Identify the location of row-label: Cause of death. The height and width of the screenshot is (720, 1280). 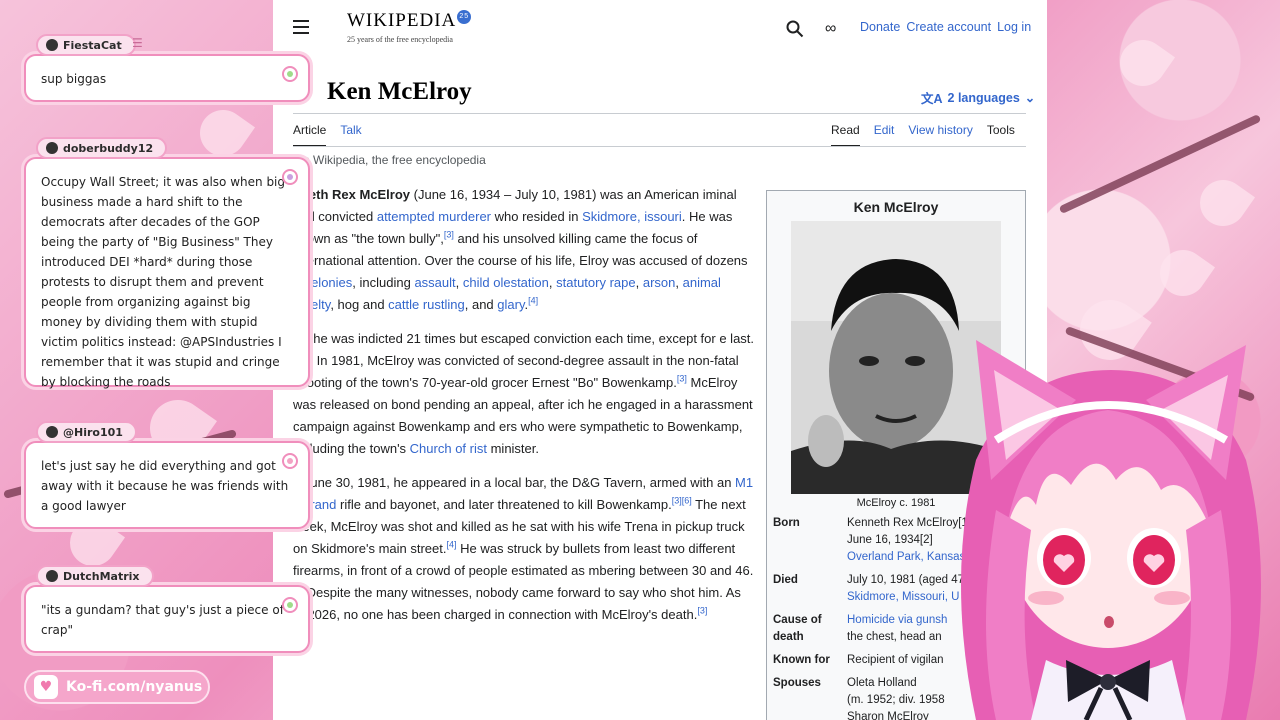
(797, 628).